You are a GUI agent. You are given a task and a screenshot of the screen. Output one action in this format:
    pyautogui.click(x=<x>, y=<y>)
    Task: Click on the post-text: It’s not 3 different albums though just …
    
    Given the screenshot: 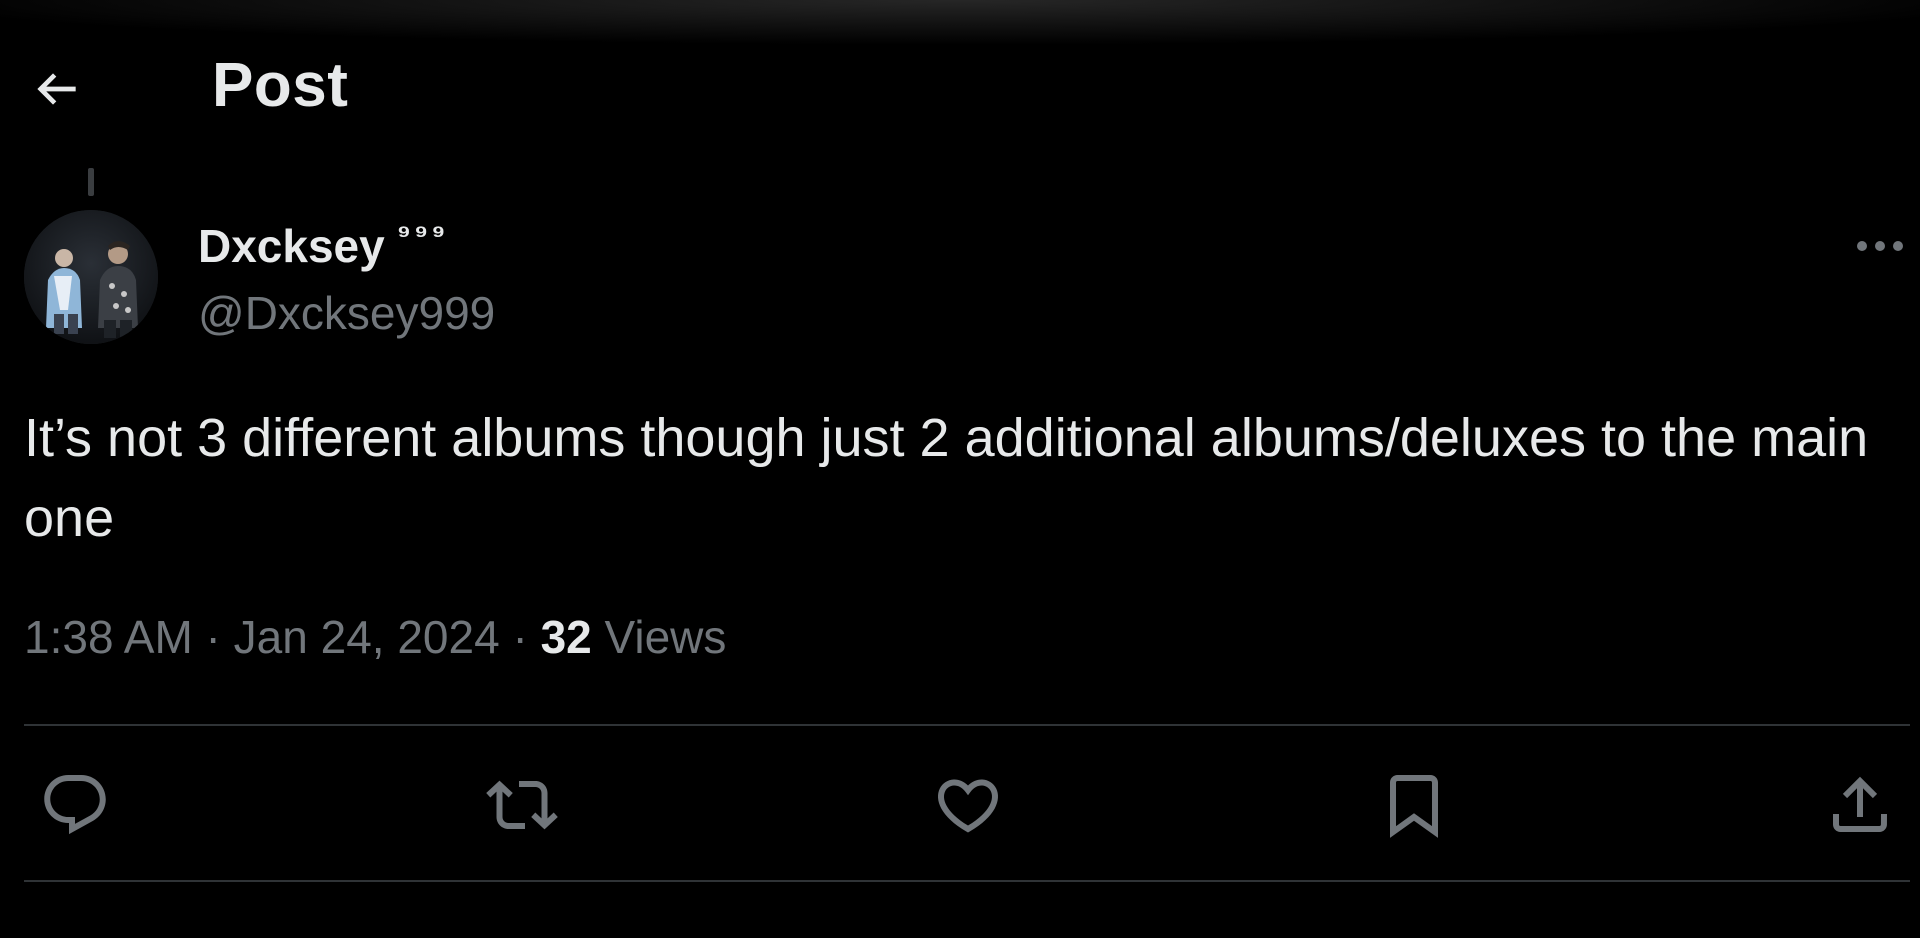 What is the action you would take?
    pyautogui.click(x=946, y=478)
    